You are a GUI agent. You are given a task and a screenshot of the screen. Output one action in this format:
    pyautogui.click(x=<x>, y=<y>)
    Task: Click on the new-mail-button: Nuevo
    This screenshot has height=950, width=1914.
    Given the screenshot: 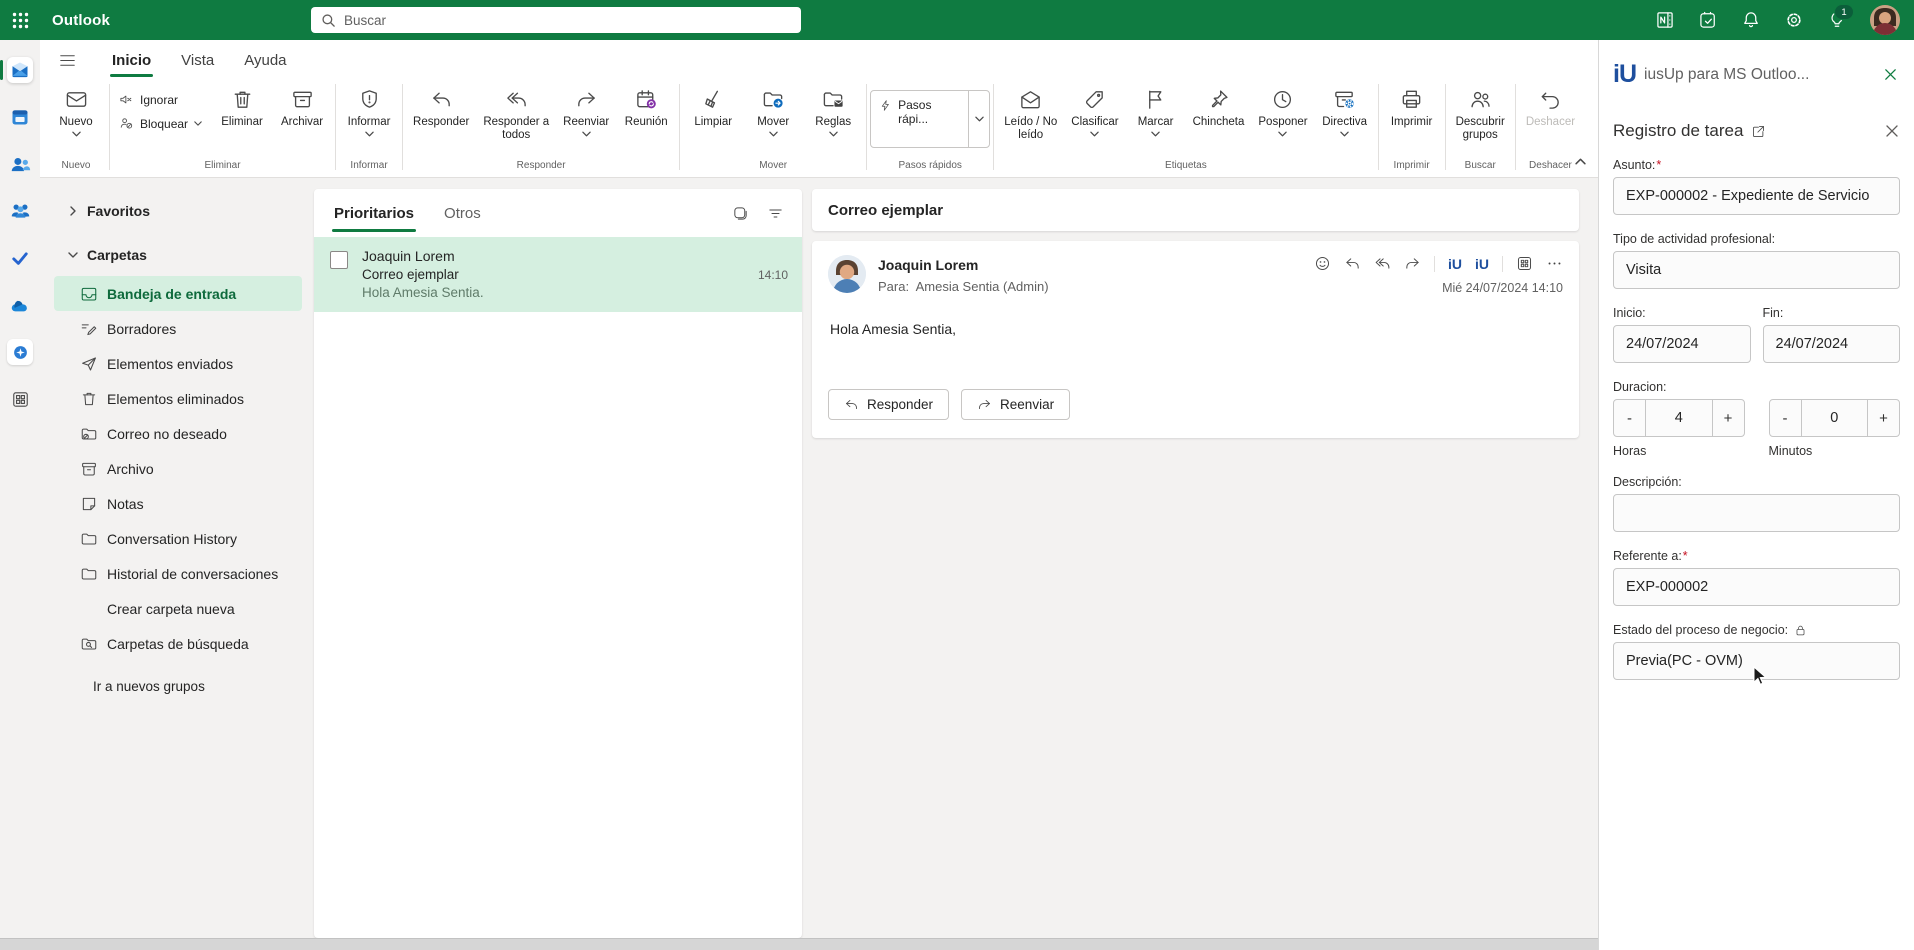 What is the action you would take?
    pyautogui.click(x=76, y=108)
    